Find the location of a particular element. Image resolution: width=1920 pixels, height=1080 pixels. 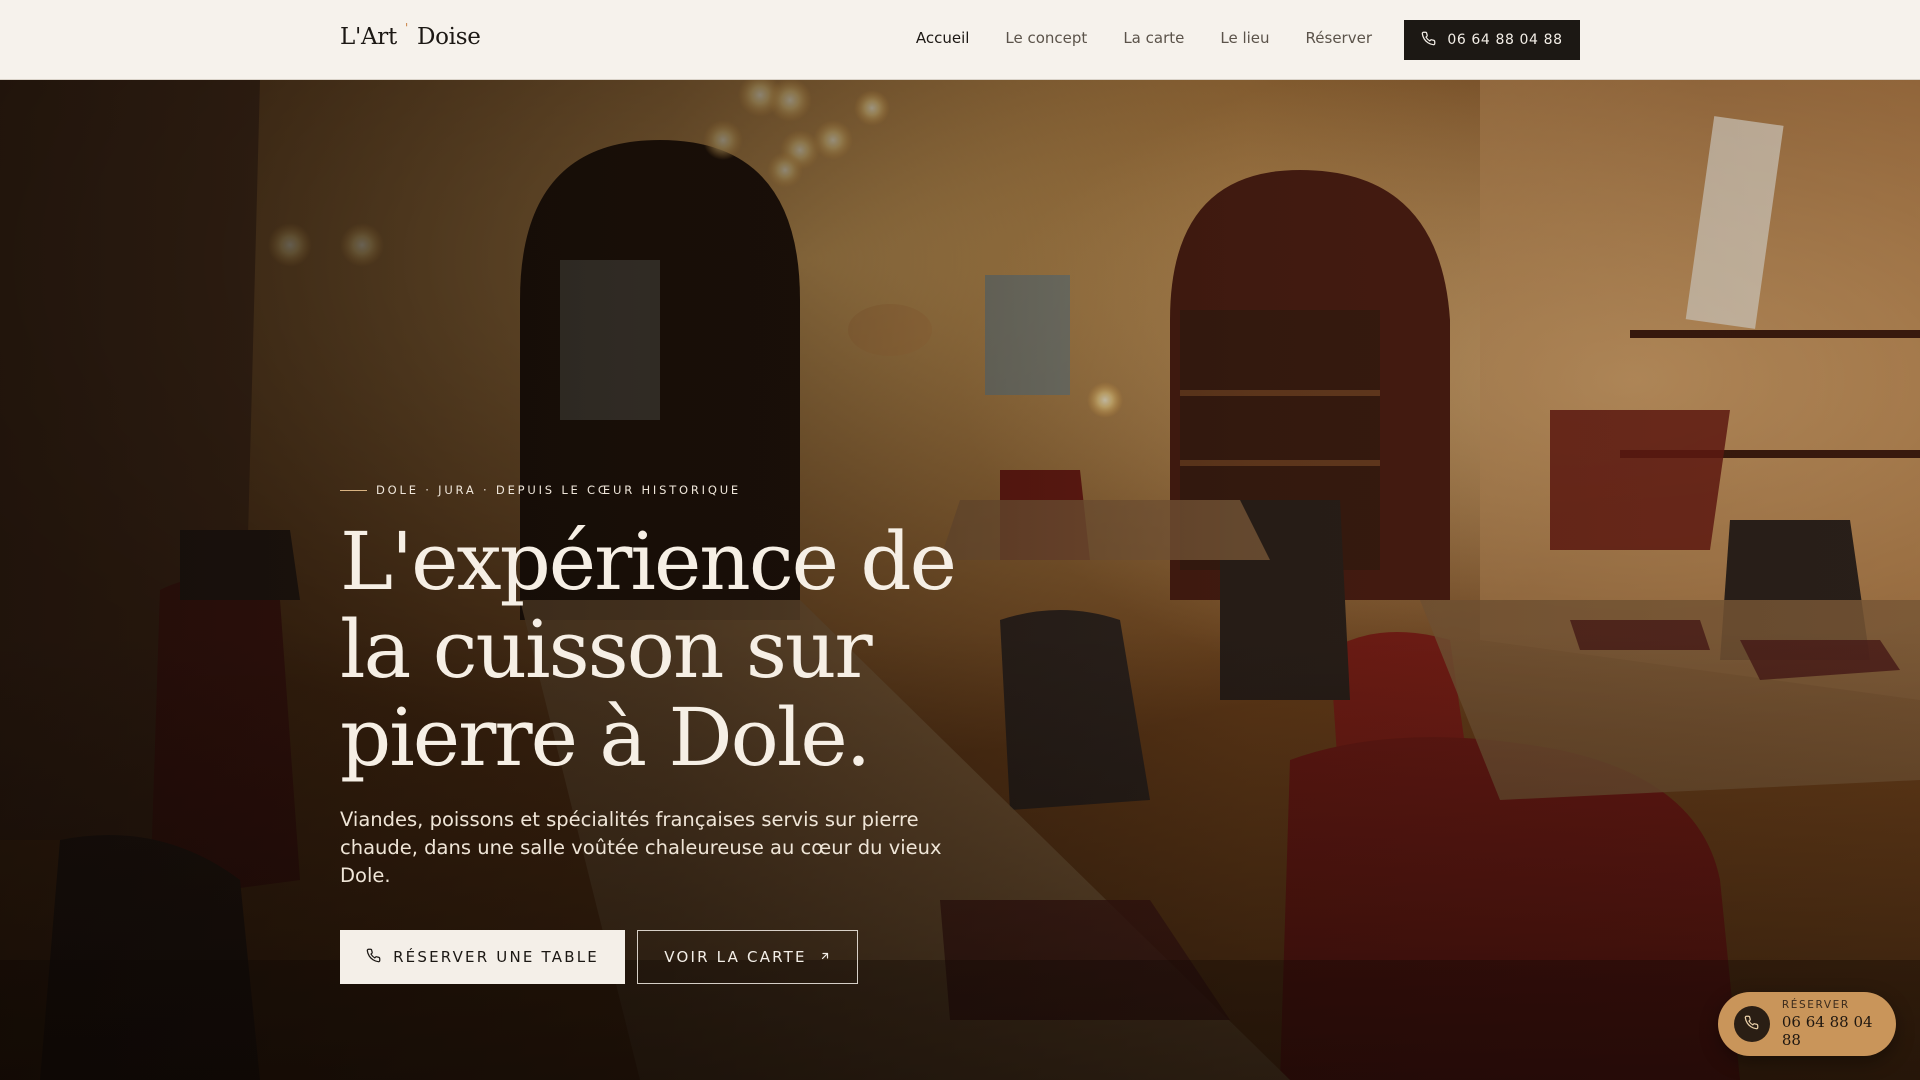

logo-text-right: Doise is located at coordinates (448, 37).